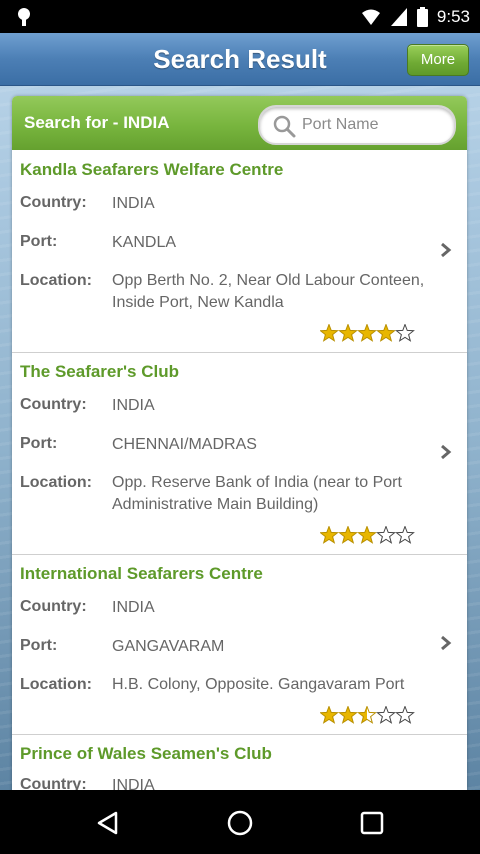  I want to click on search-for-label: Search for - INDIA, so click(97, 122).